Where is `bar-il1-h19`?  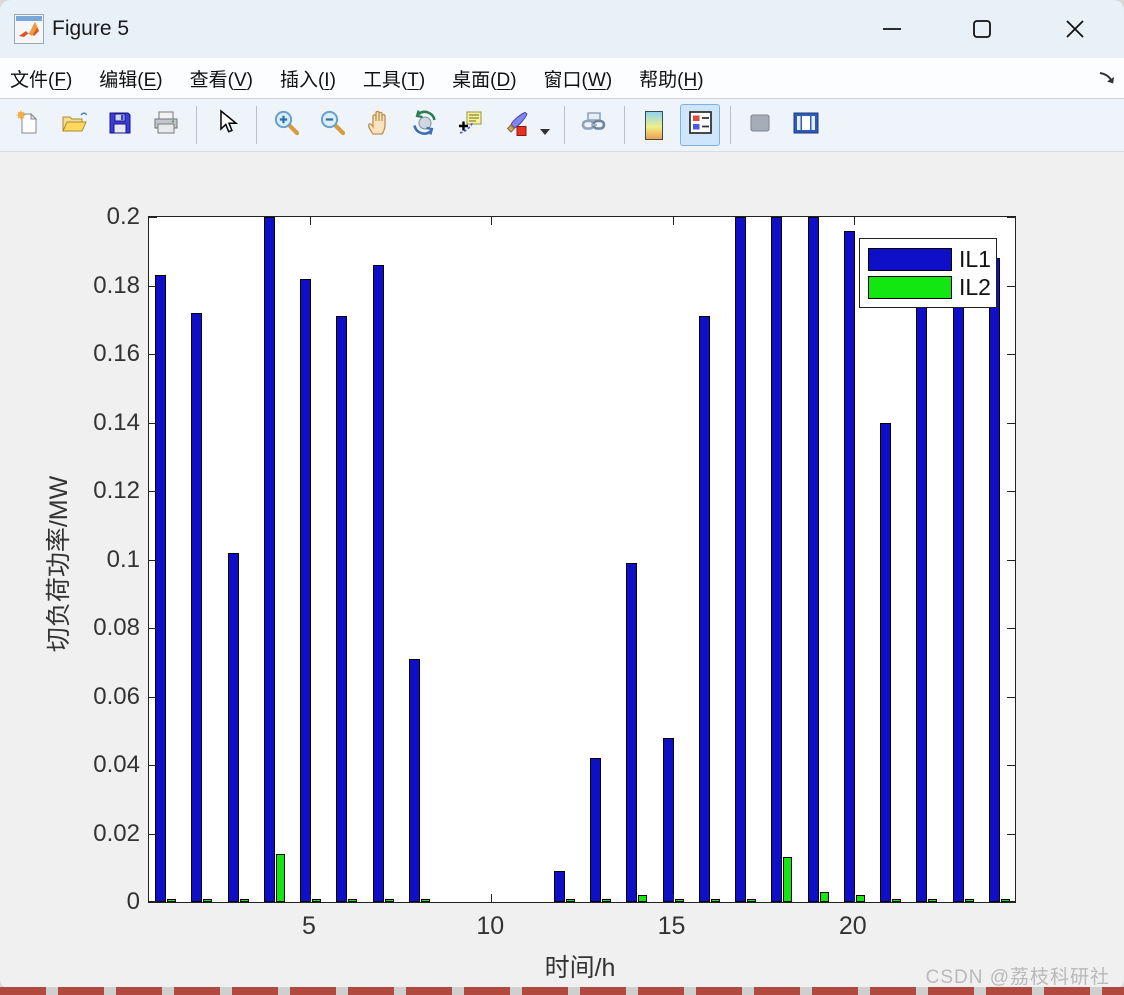
bar-il1-h19 is located at coordinates (813, 559).